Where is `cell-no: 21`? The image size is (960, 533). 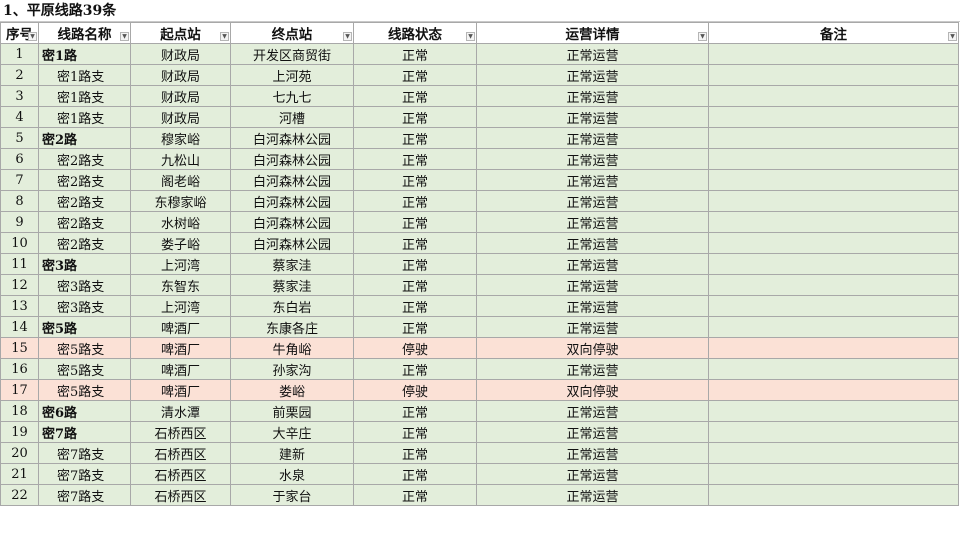 cell-no: 21 is located at coordinates (19, 474).